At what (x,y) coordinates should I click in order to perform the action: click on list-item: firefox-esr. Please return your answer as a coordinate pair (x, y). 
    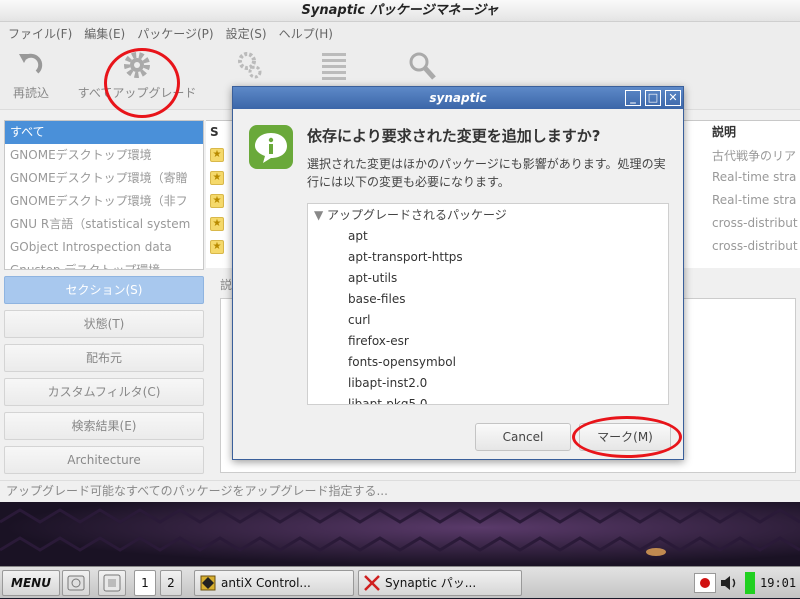
    Looking at the image, I should click on (488, 341).